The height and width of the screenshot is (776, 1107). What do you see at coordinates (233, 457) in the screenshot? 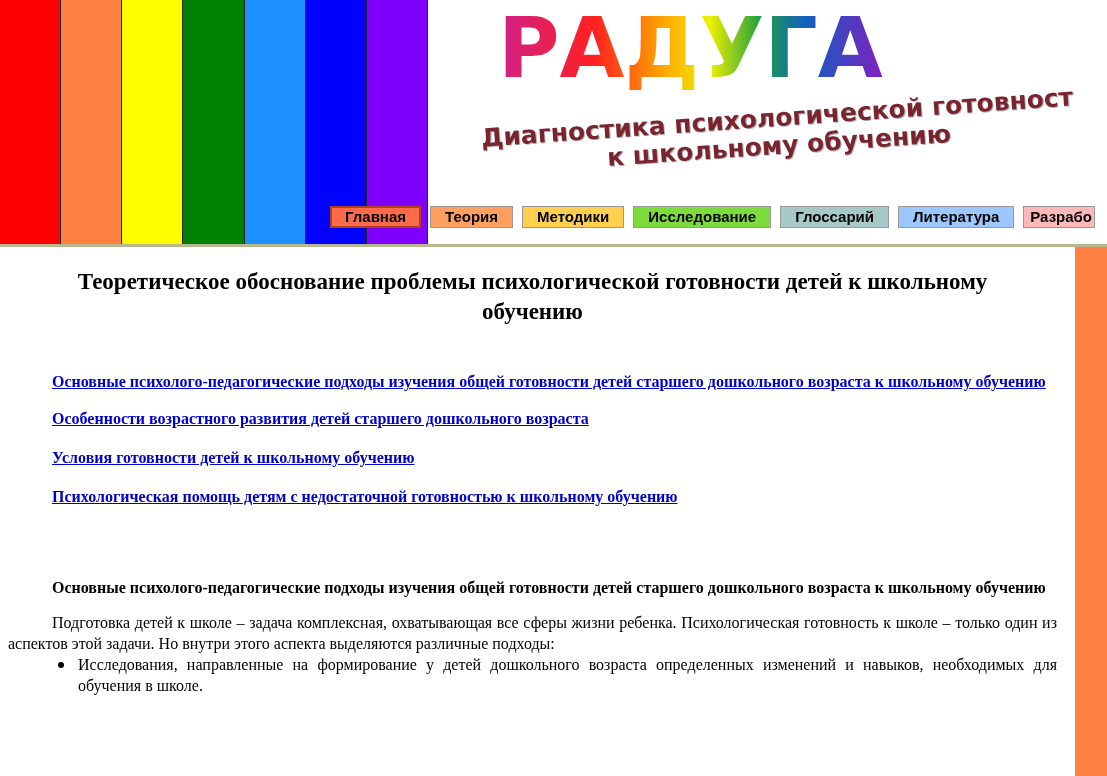
I see `section-link: Условия готовности детей к школьному обучению` at bounding box center [233, 457].